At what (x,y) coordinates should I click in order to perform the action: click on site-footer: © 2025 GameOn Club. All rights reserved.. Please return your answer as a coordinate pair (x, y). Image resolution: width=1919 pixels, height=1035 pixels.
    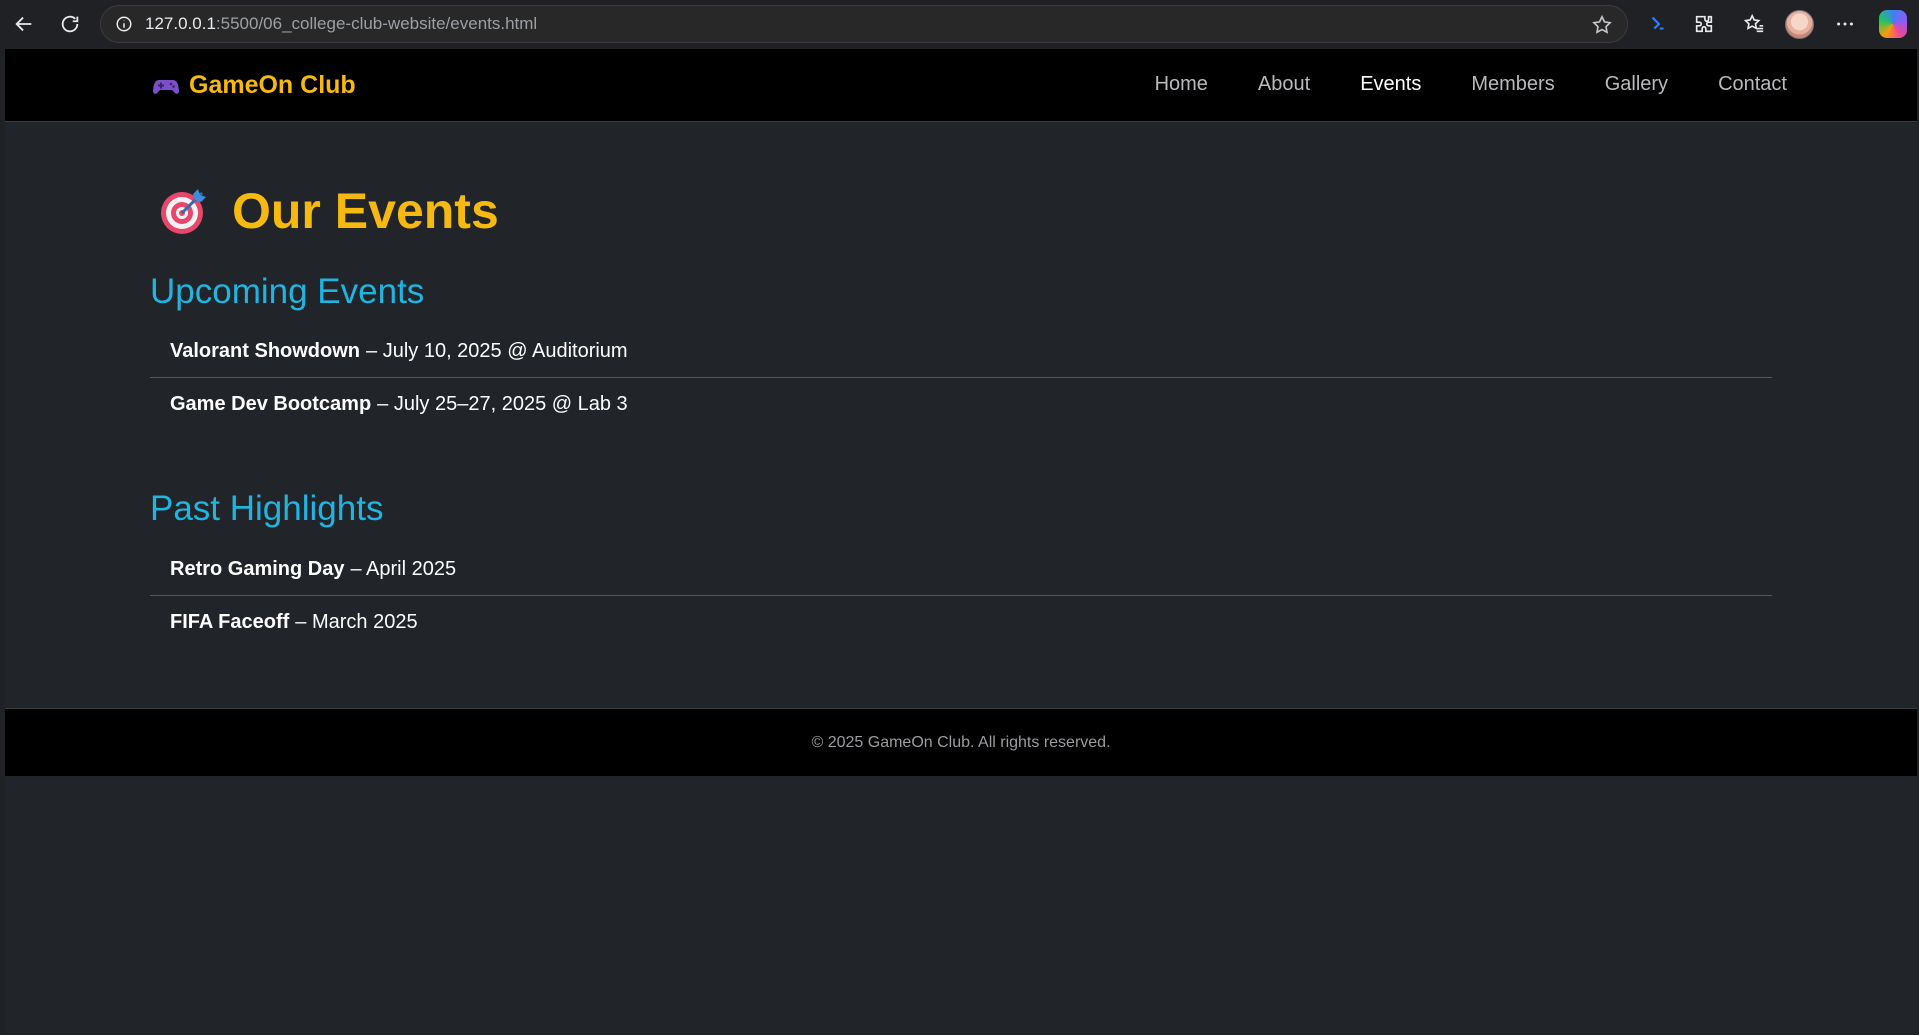
    Looking at the image, I should click on (961, 742).